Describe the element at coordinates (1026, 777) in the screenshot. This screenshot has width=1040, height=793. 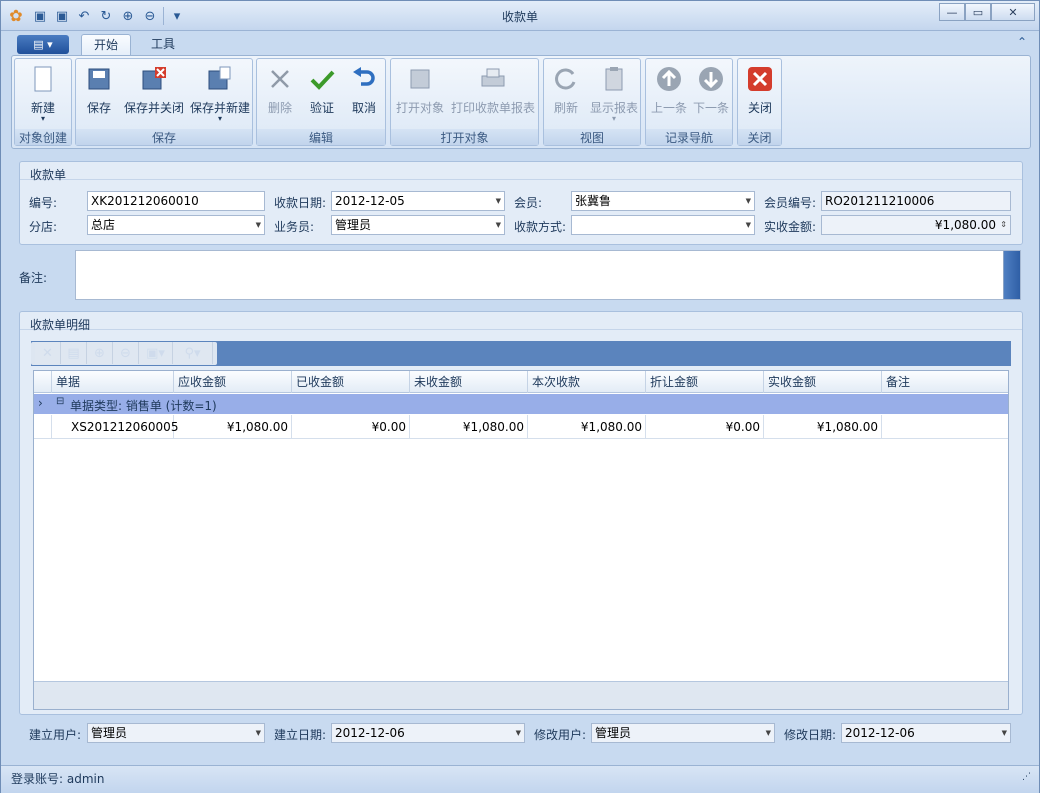
I see `resize-grip-icon: ⋰` at that location.